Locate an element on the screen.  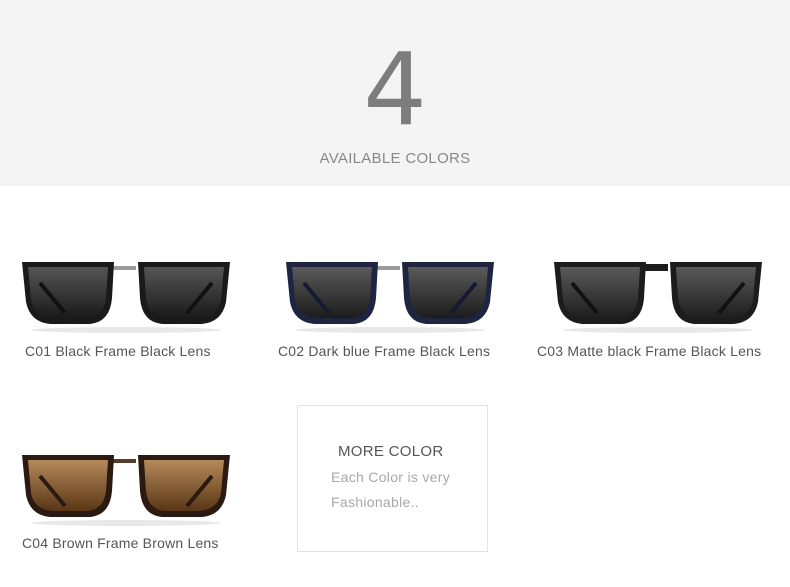
sunglasses-c04-image is located at coordinates (126, 490).